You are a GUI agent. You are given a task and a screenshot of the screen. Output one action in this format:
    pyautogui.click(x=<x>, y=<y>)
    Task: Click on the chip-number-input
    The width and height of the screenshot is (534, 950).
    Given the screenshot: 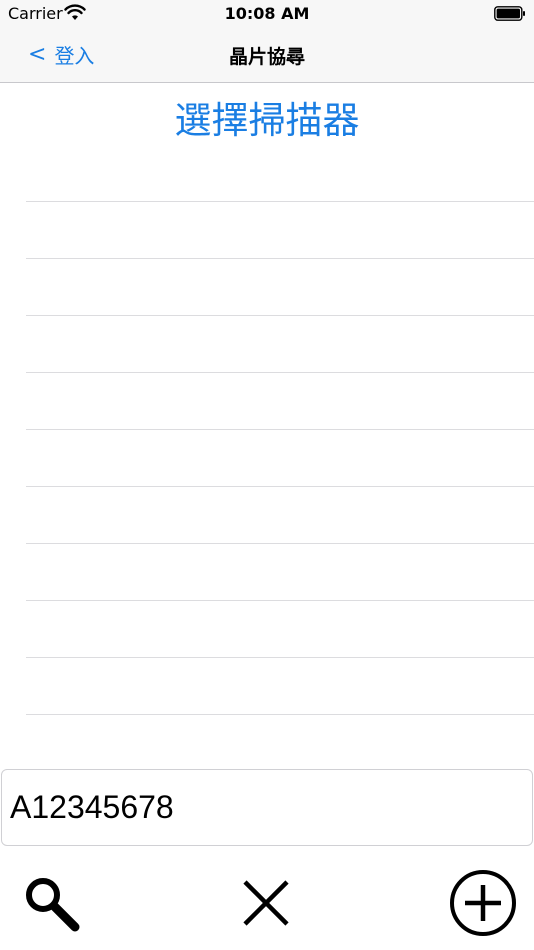 What is the action you would take?
    pyautogui.click(x=267, y=807)
    